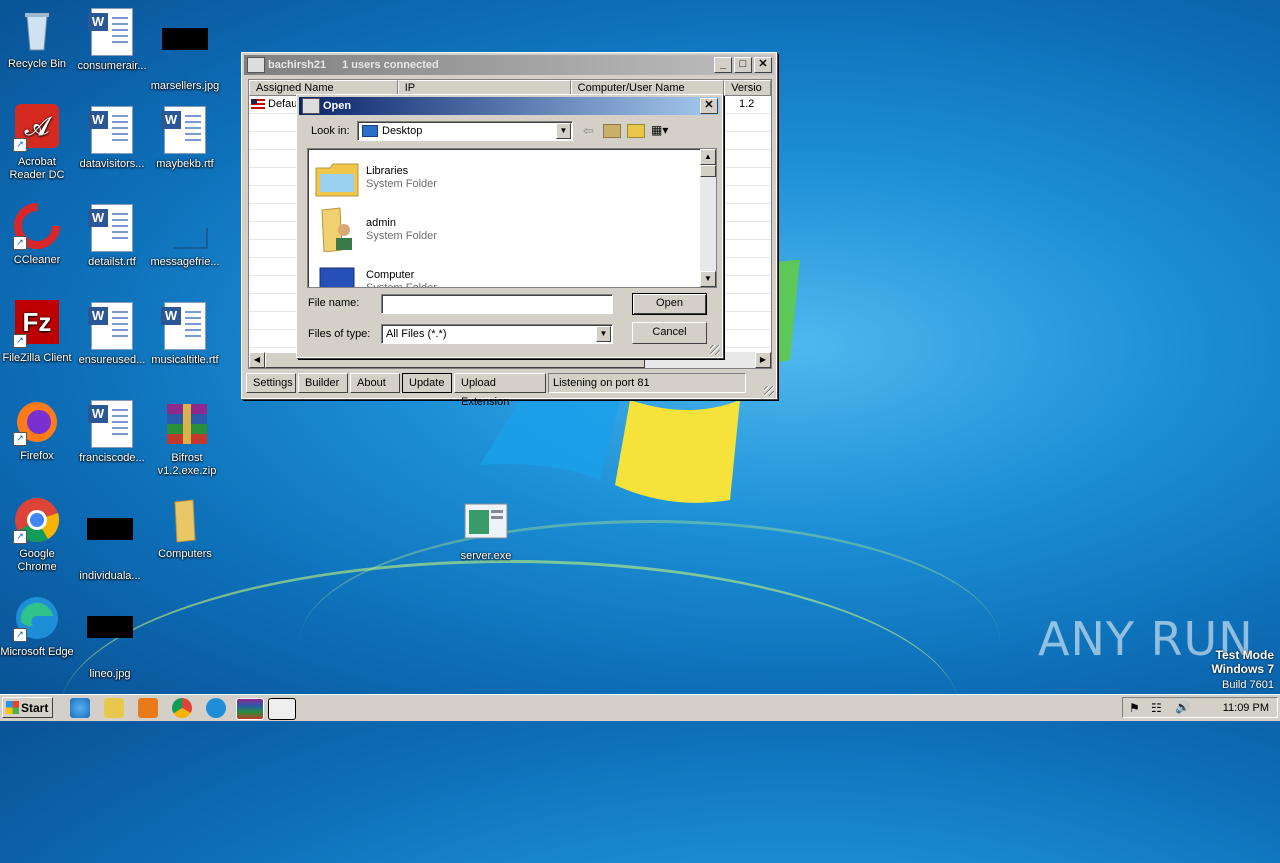 This screenshot has height=863, width=1280. I want to click on desktop-icon-acrobat: 𝓐 ↗ Acrobat Reader DC, so click(37, 143).